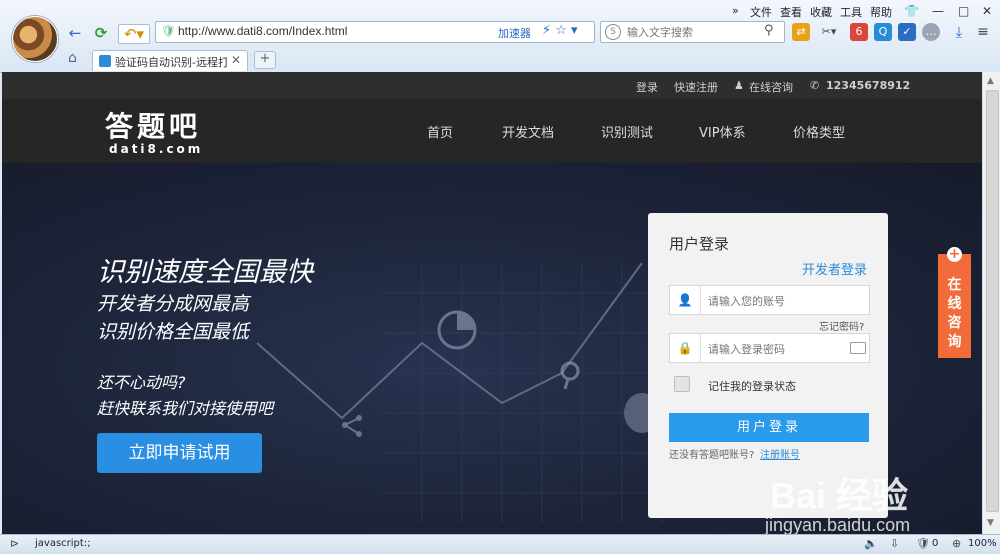 Image resolution: width=1000 pixels, height=554 pixels. I want to click on back-icon: ←, so click(75, 33).